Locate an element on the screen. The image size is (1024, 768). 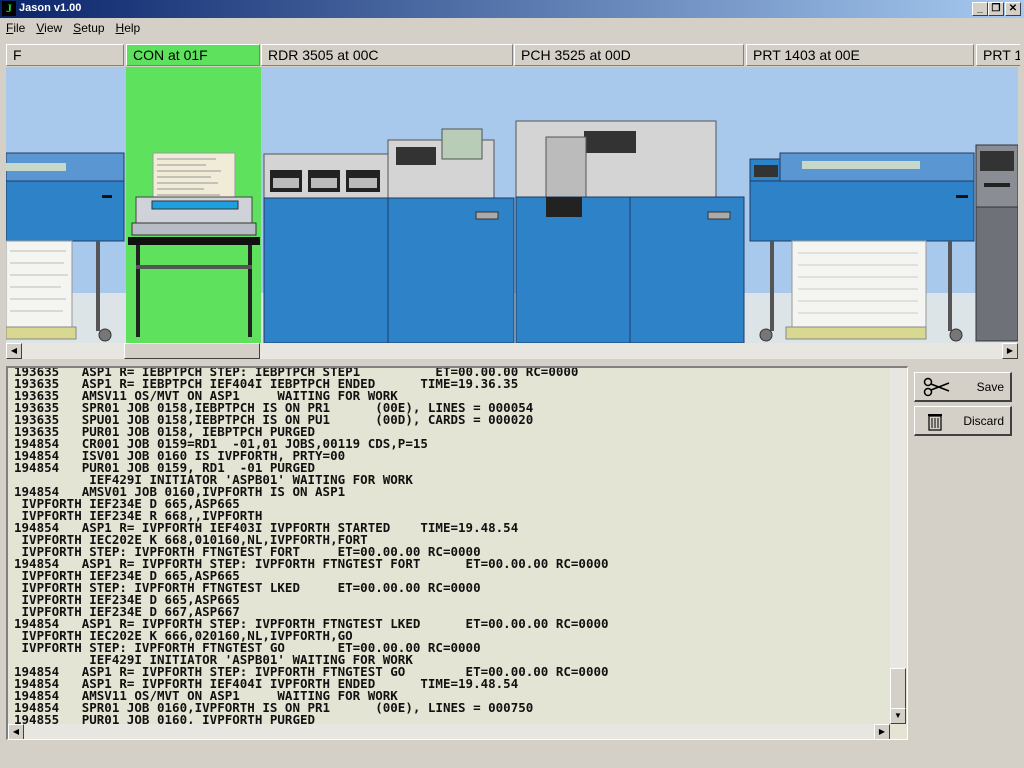
console-hscrollbar: ◀ ▶ is located at coordinates (449, 731).